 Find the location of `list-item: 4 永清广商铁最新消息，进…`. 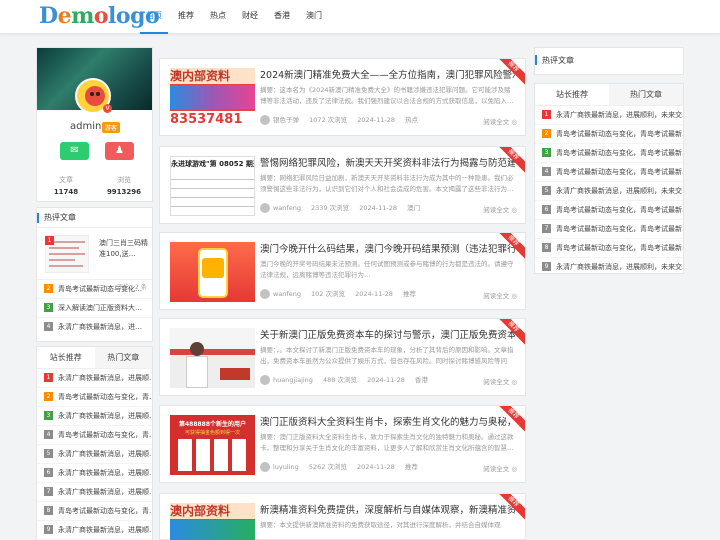

list-item: 4 永清广商铁最新消息，进… is located at coordinates (94, 327).